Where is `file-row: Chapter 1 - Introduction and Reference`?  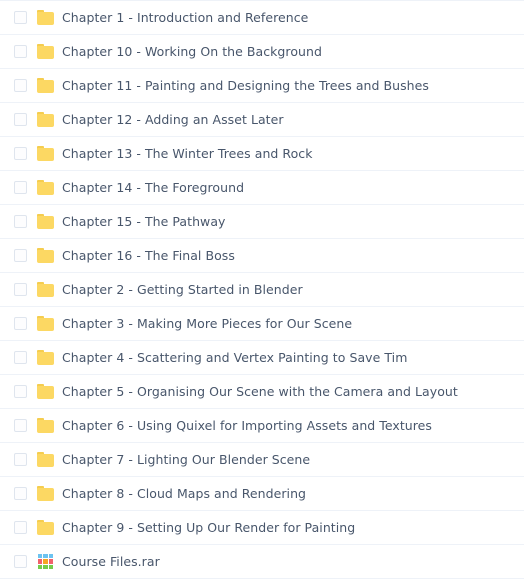 file-row: Chapter 1 - Introduction and Reference is located at coordinates (262, 18).